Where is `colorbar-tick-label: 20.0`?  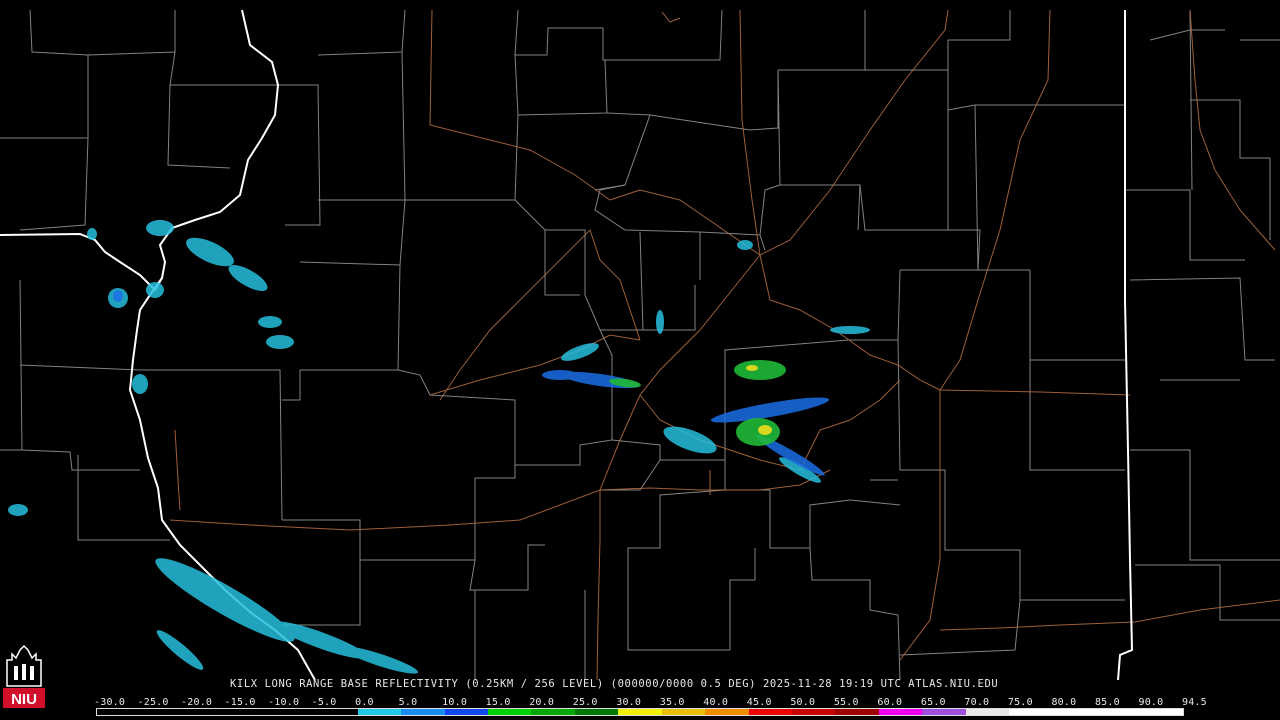
colorbar-tick-label: 20.0 is located at coordinates (542, 702).